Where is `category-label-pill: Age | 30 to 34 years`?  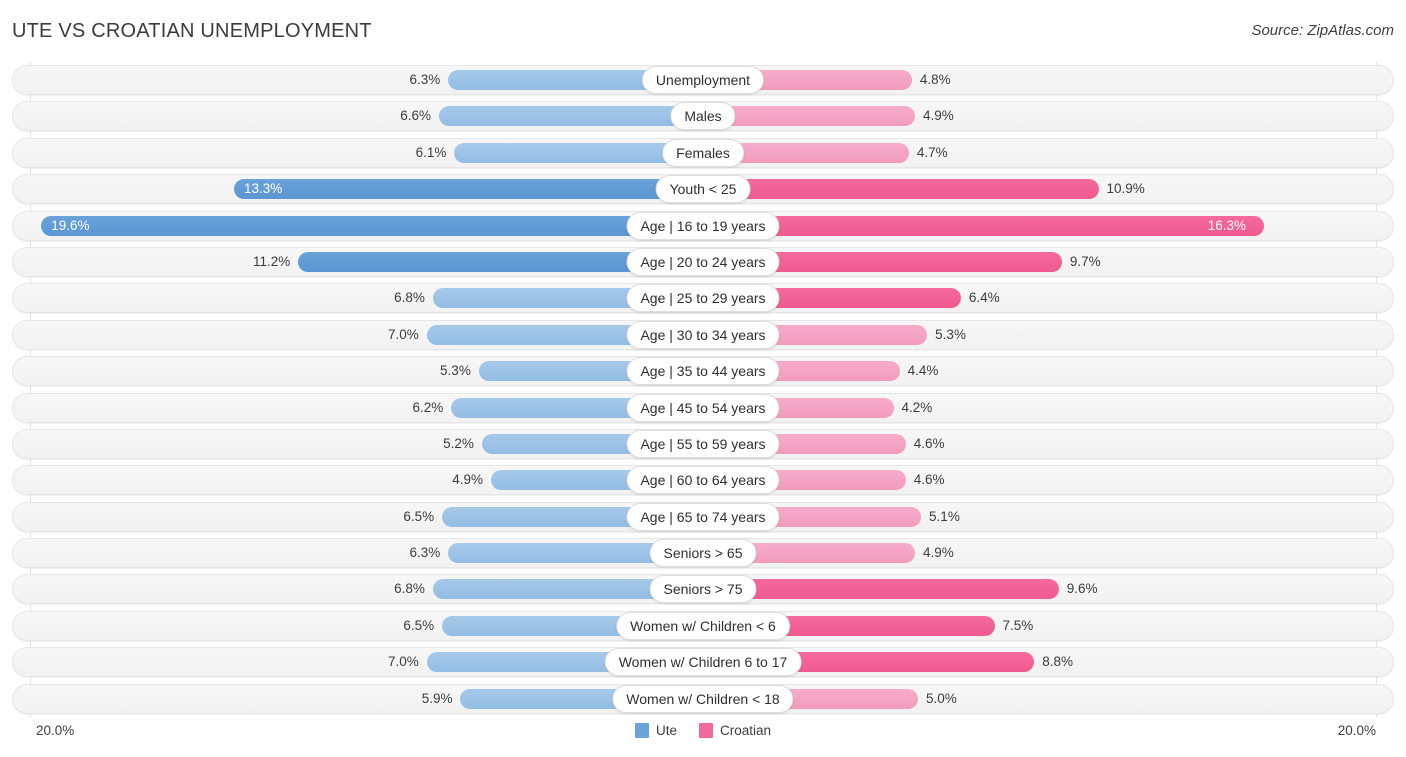
category-label-pill: Age | 30 to 34 years is located at coordinates (703, 334).